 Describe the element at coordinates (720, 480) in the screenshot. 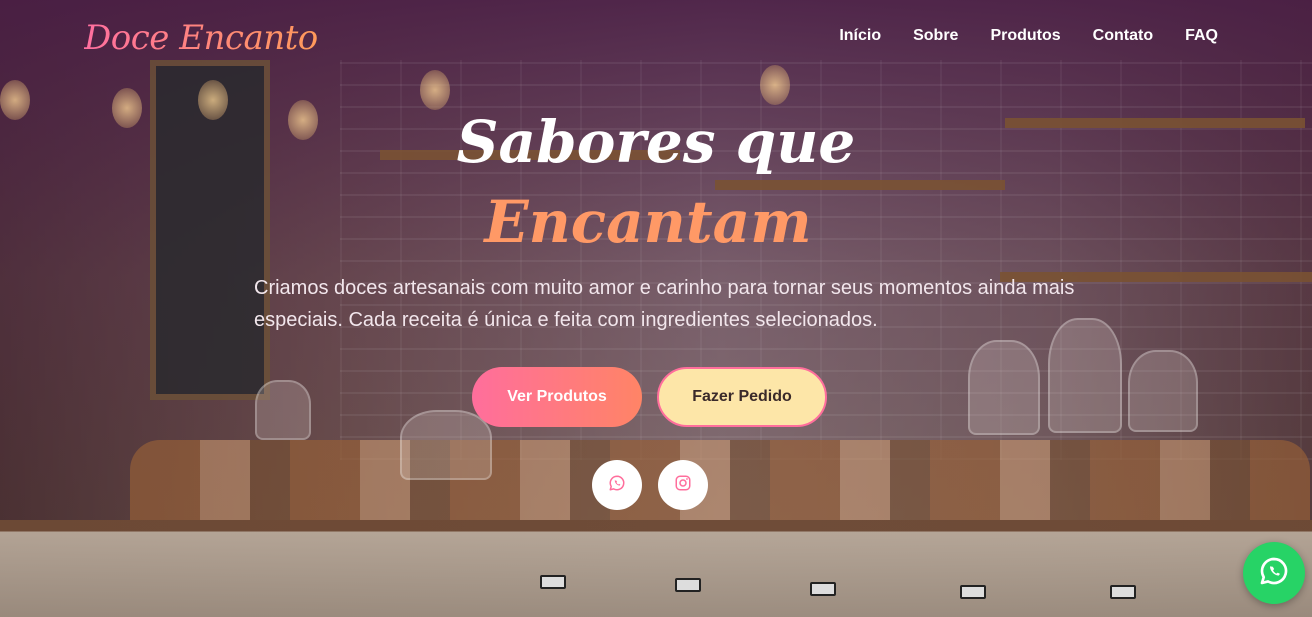

I see `background-pastry-display` at that location.